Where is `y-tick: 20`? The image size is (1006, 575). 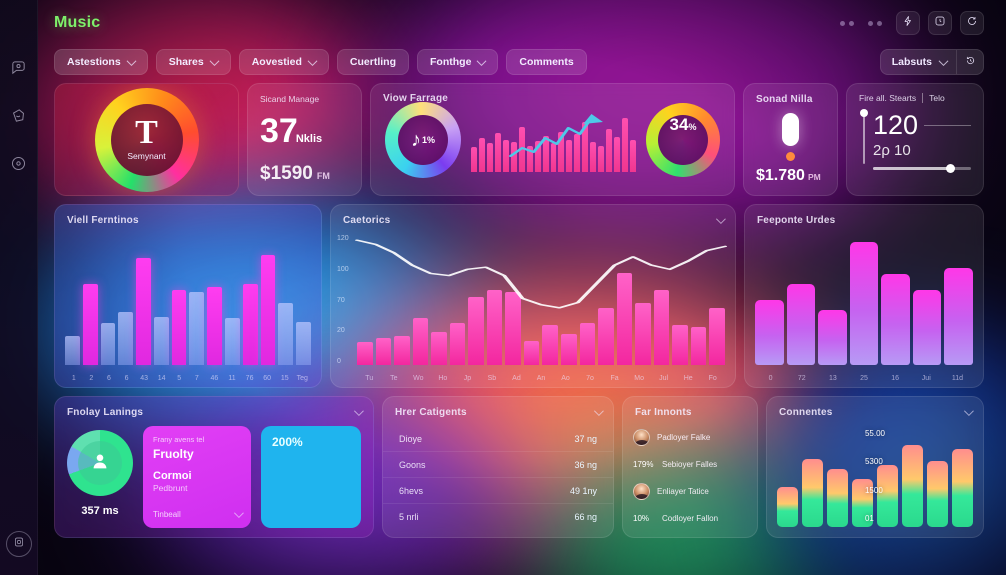 y-tick: 20 is located at coordinates (341, 331).